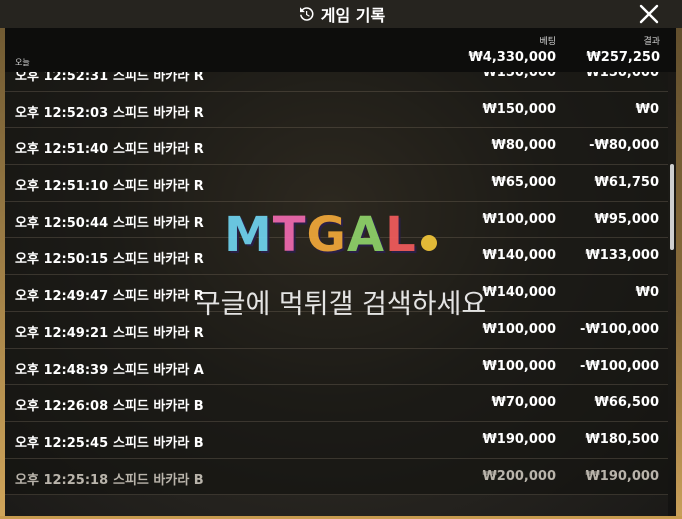 This screenshot has width=682, height=519. I want to click on watermark-logo-letter: M, so click(248, 235).